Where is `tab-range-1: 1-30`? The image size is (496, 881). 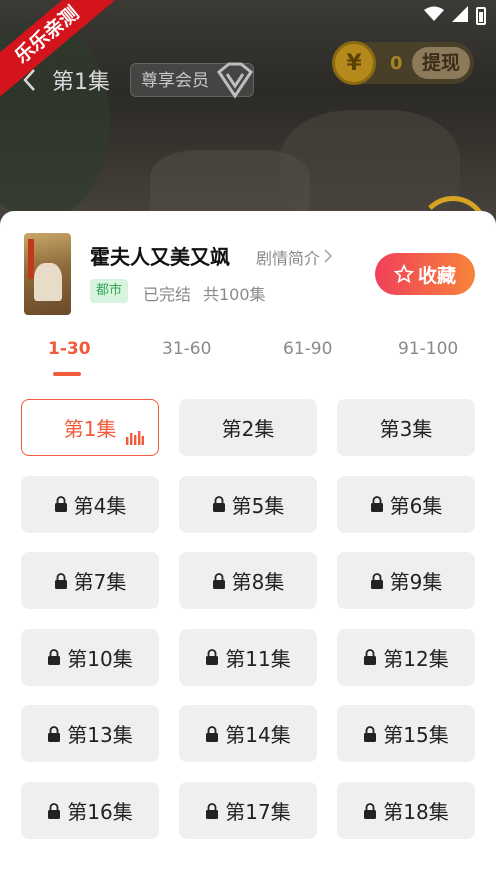
tab-range-1: 1-30 is located at coordinates (69, 349).